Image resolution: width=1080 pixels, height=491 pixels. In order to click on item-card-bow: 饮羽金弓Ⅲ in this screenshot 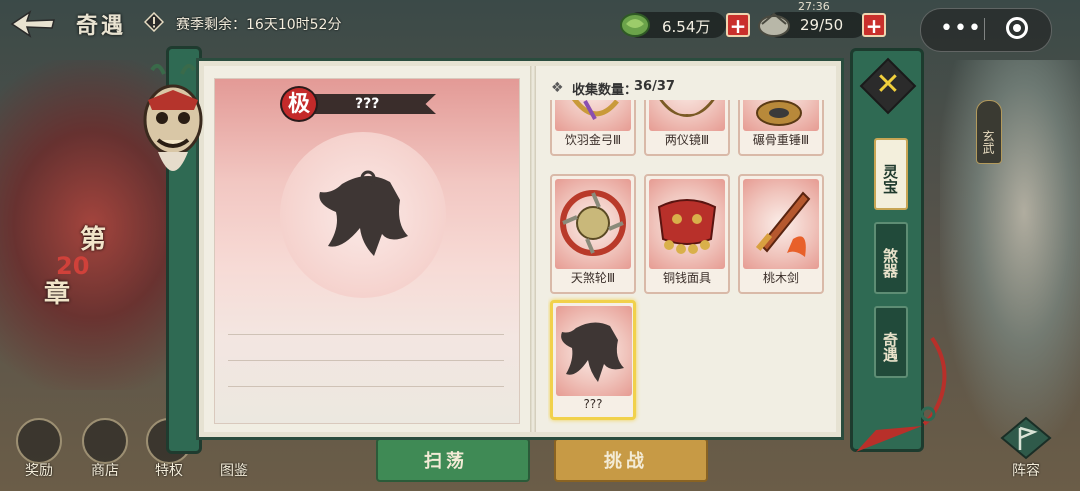, I will do `click(593, 128)`.